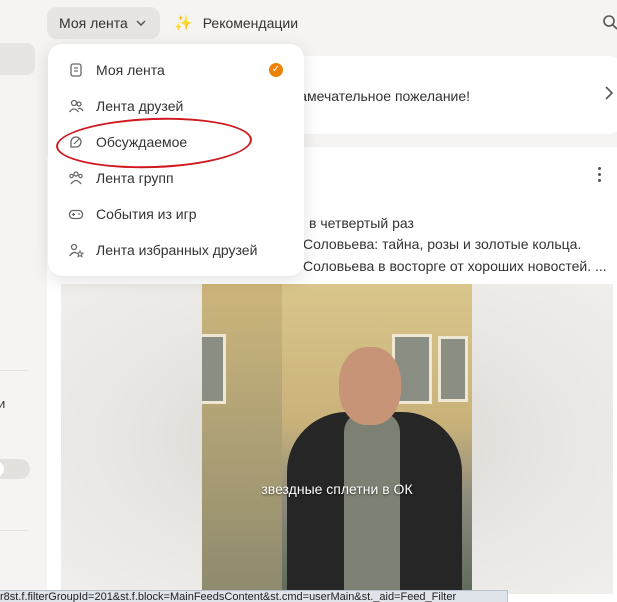 This screenshot has height=602, width=617. I want to click on recommendations-label: Рекомендации, so click(250, 23).